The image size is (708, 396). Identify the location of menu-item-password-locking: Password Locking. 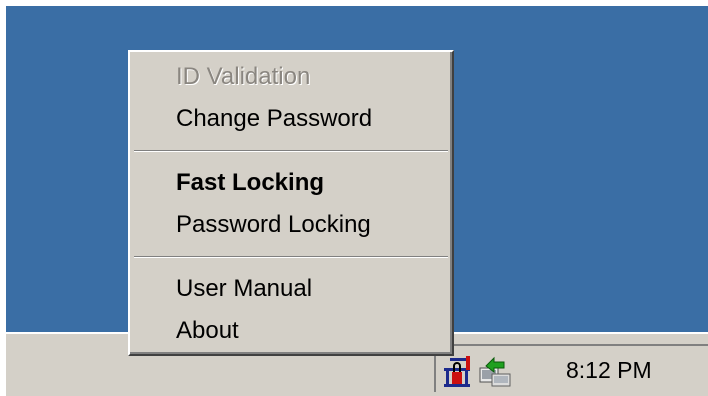
(273, 225).